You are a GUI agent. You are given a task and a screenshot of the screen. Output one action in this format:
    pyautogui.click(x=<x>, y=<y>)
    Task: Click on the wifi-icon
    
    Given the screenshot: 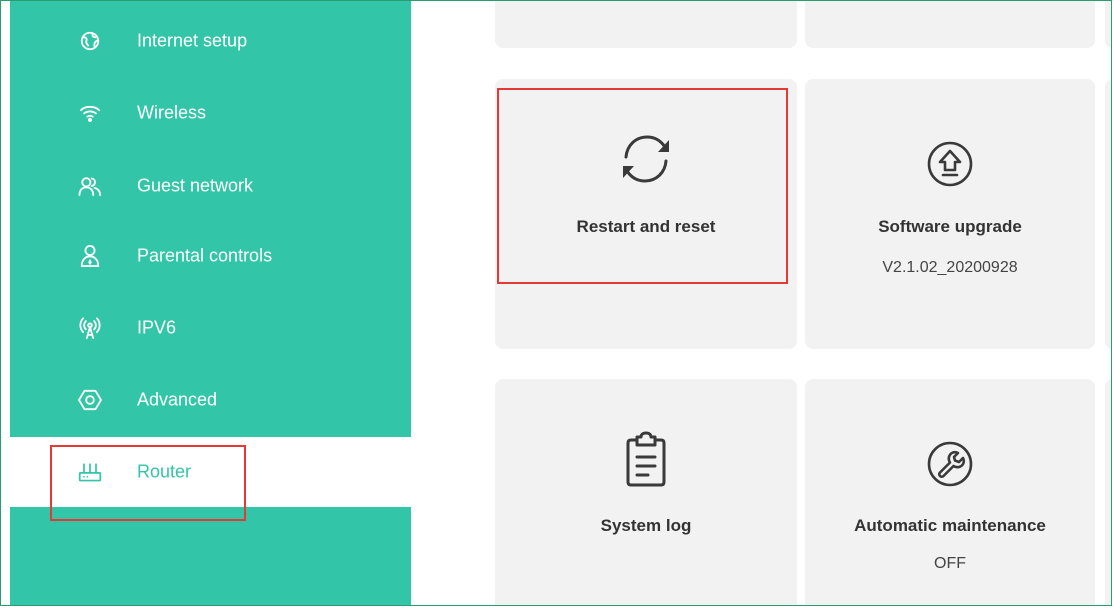 What is the action you would take?
    pyautogui.click(x=90, y=113)
    